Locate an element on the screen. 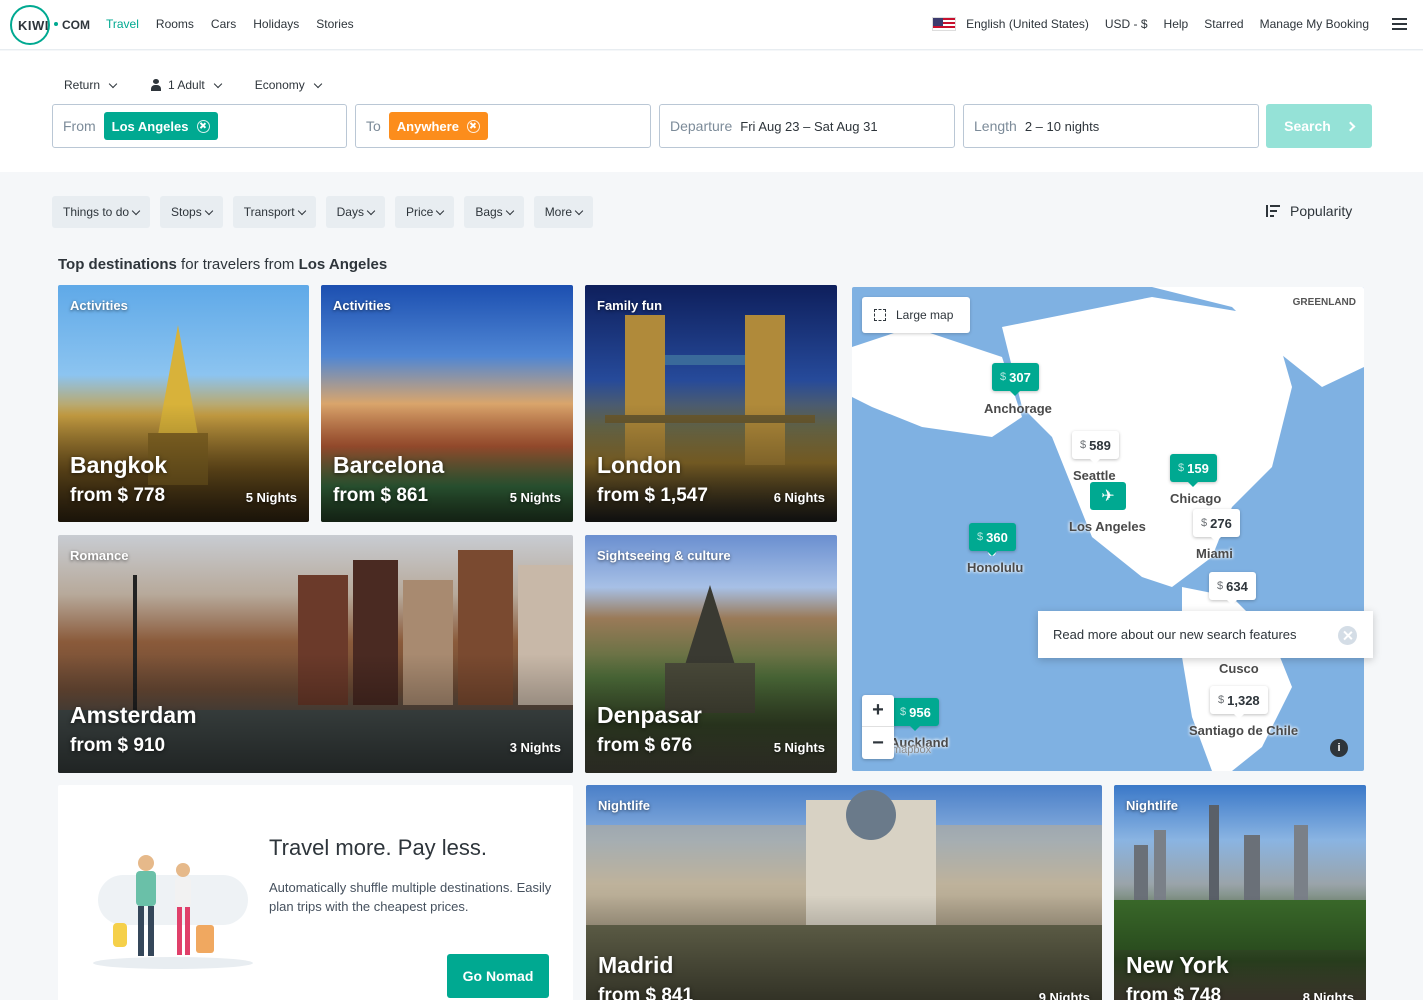 This screenshot has height=1000, width=1423. language-selector: English (United States) is located at coordinates (1027, 24).